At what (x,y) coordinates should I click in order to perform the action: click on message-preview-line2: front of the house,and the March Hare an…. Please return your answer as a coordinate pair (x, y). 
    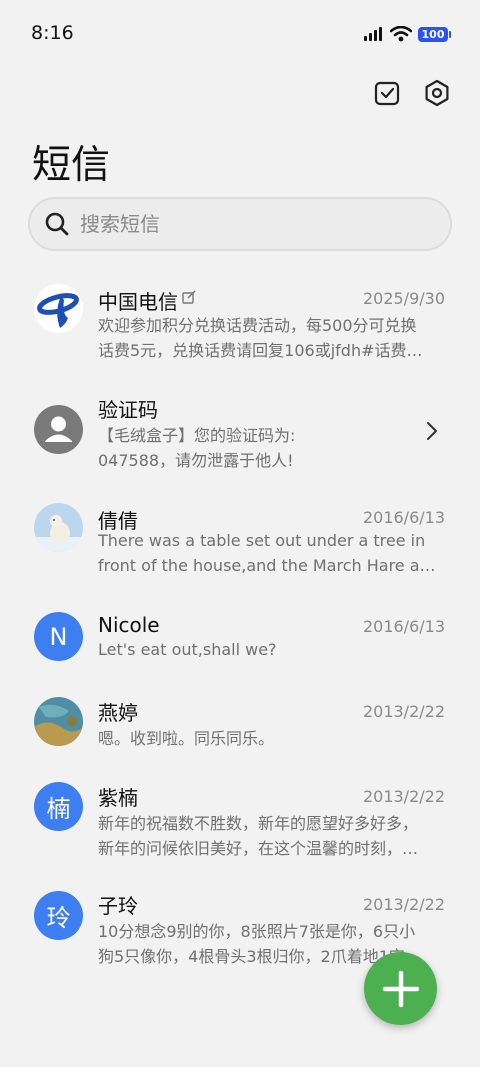
    Looking at the image, I should click on (271, 565).